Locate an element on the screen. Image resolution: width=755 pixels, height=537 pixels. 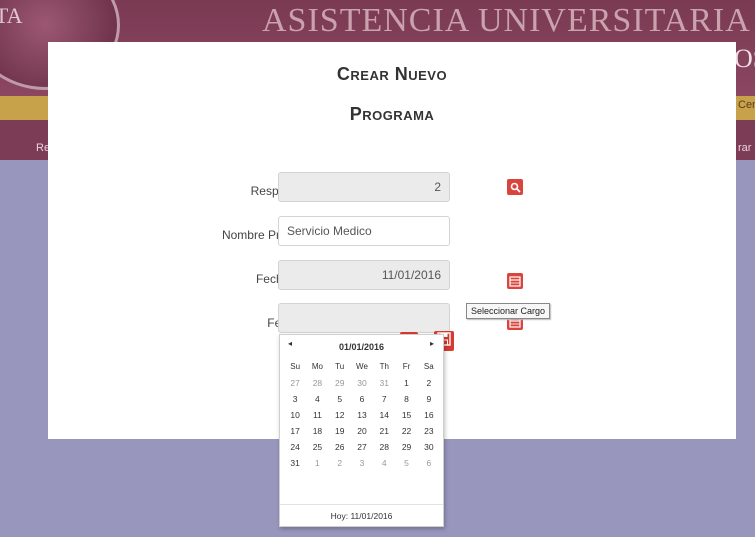
dow-label: We is located at coordinates (362, 366).